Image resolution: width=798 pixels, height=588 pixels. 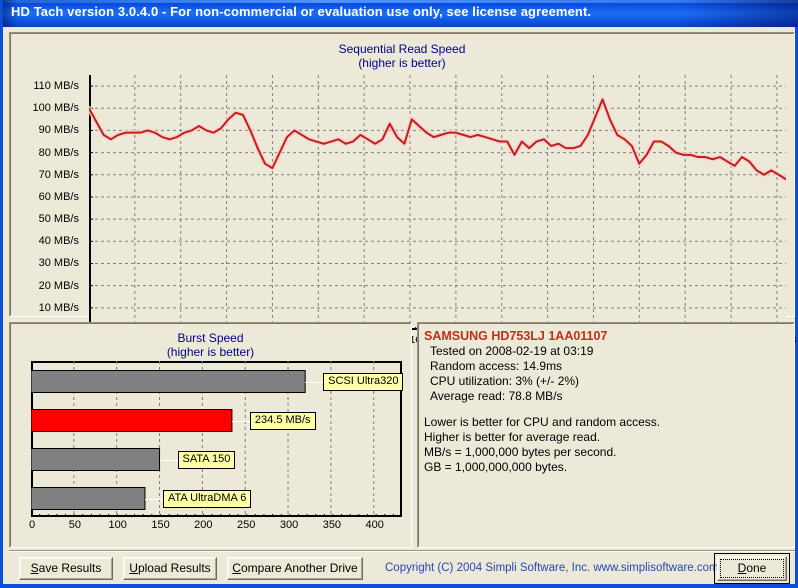 What do you see at coordinates (374, 525) in the screenshot?
I see `burst-x-tick-label: 400` at bounding box center [374, 525].